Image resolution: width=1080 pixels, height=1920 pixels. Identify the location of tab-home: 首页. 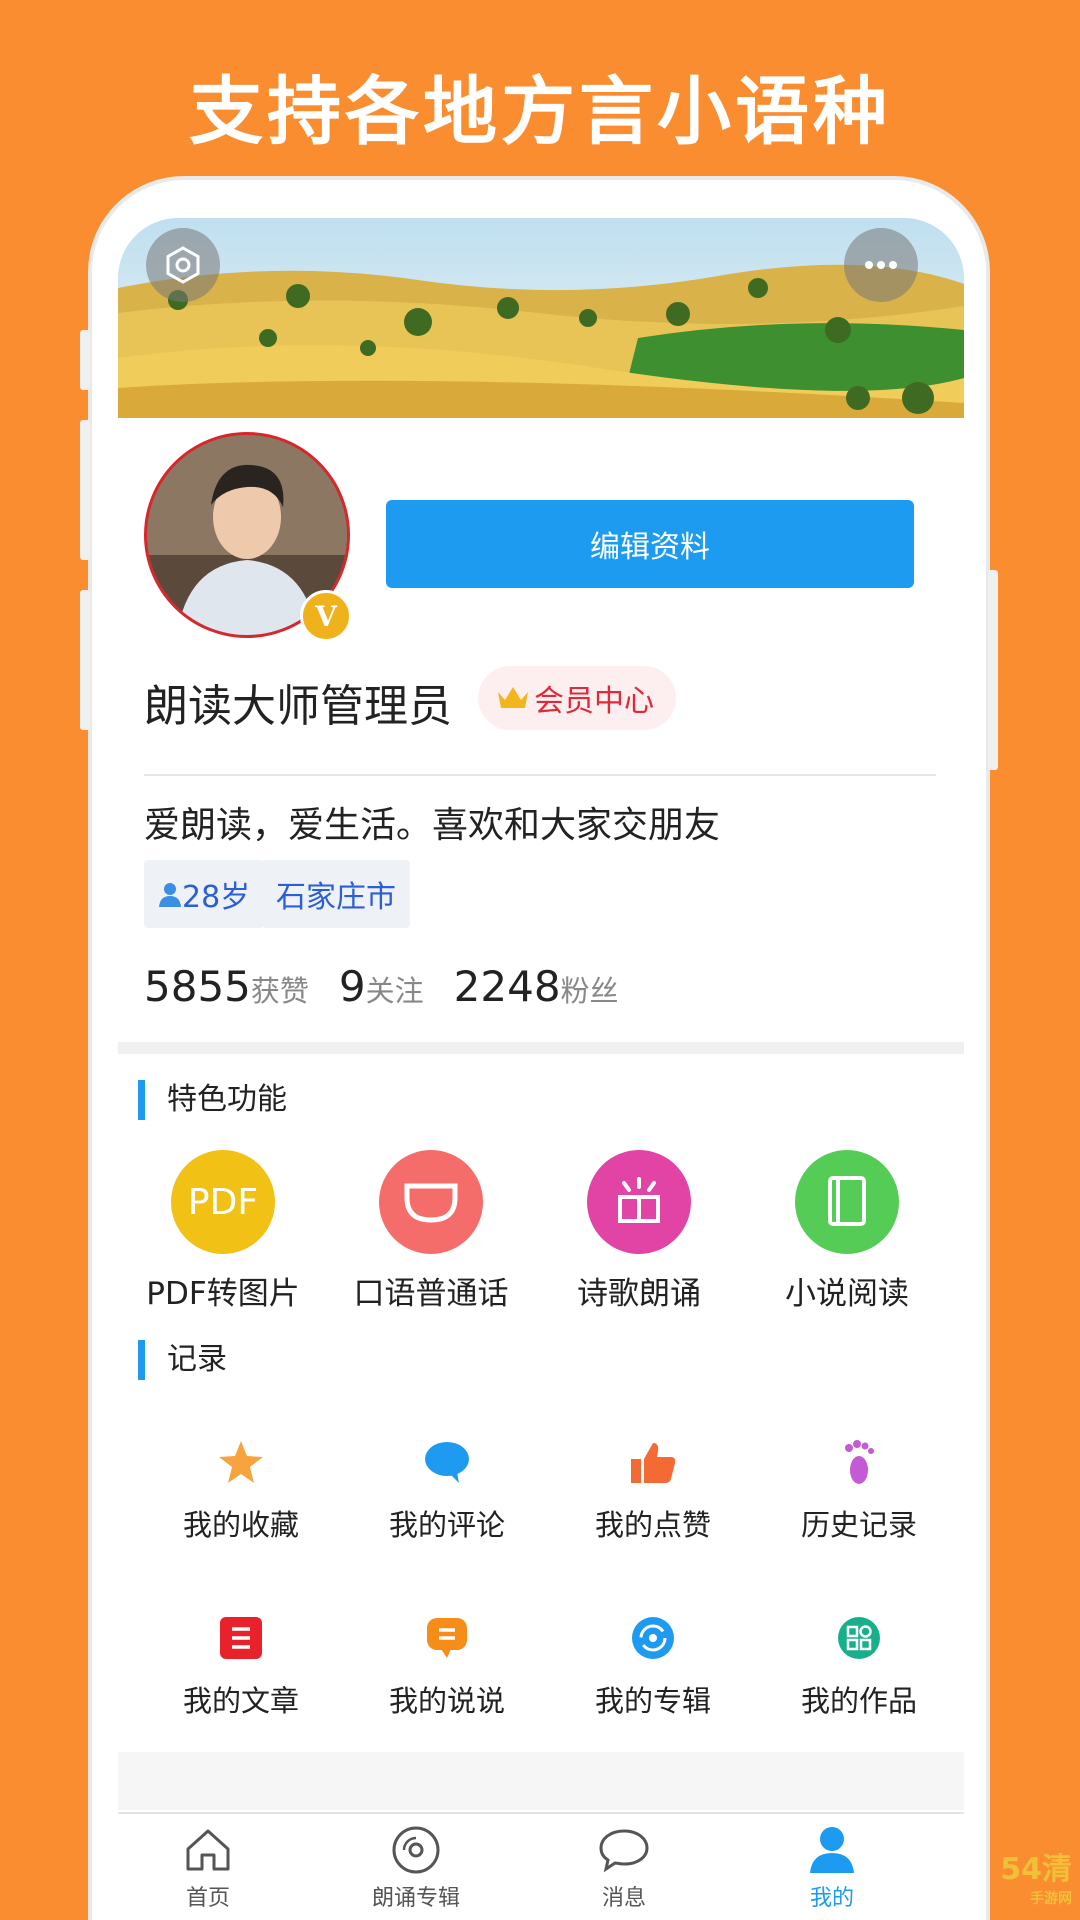
(208, 1867).